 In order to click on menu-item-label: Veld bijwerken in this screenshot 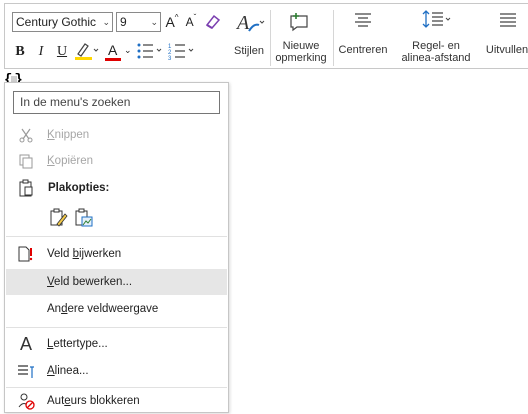, I will do `click(84, 254)`.